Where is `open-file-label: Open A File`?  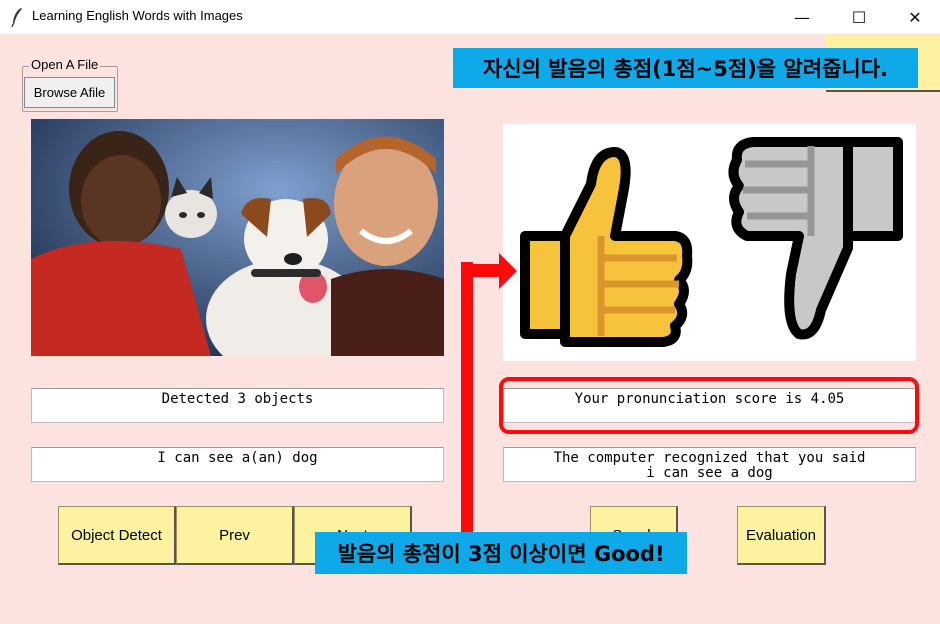 open-file-label: Open A File is located at coordinates (65, 64).